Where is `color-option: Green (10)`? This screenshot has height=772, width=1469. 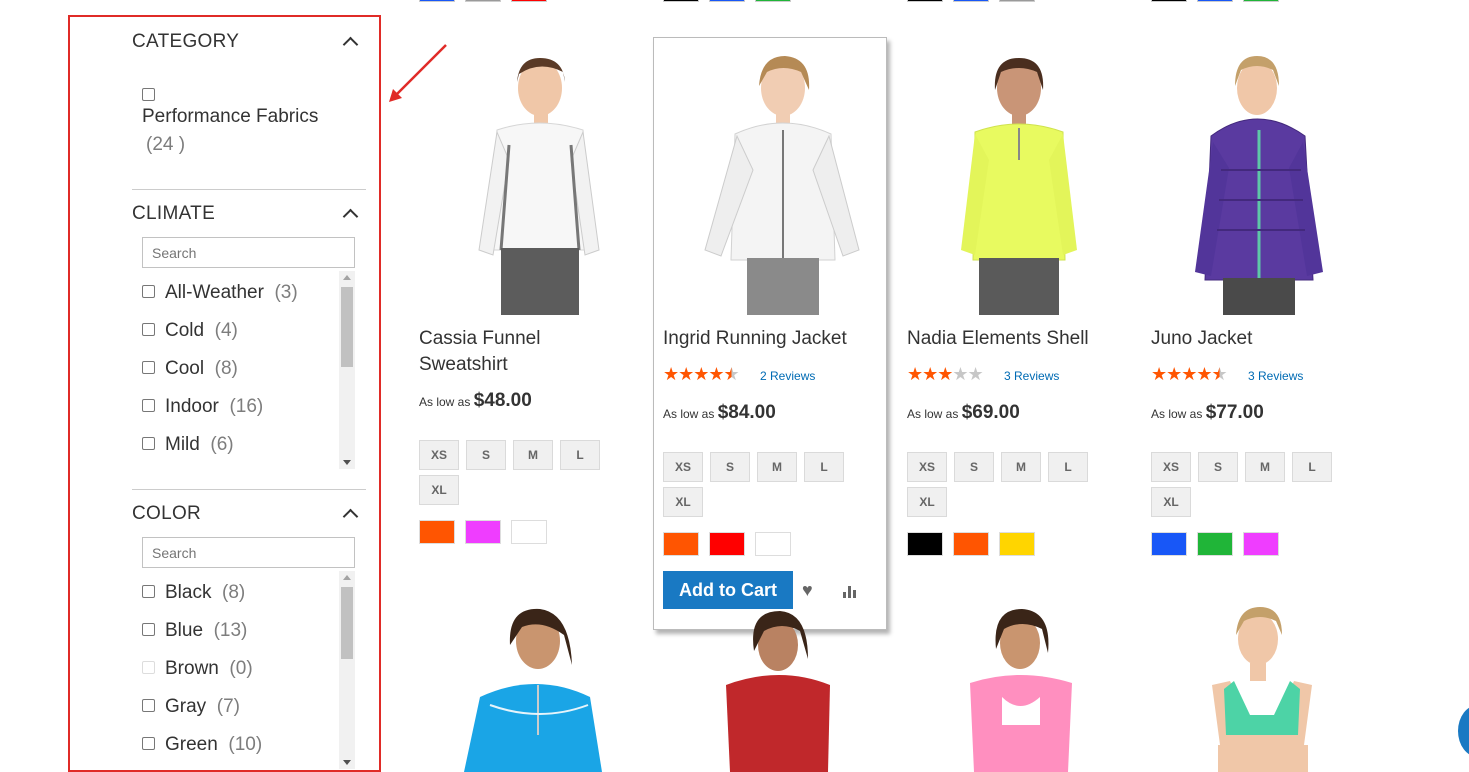 color-option: Green (10) is located at coordinates (202, 745).